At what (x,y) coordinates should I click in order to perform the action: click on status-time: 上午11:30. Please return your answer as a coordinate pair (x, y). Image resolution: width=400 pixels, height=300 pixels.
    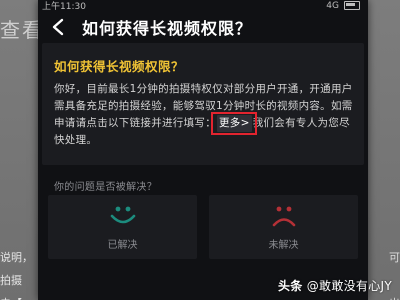
    Looking at the image, I should click on (64, 7).